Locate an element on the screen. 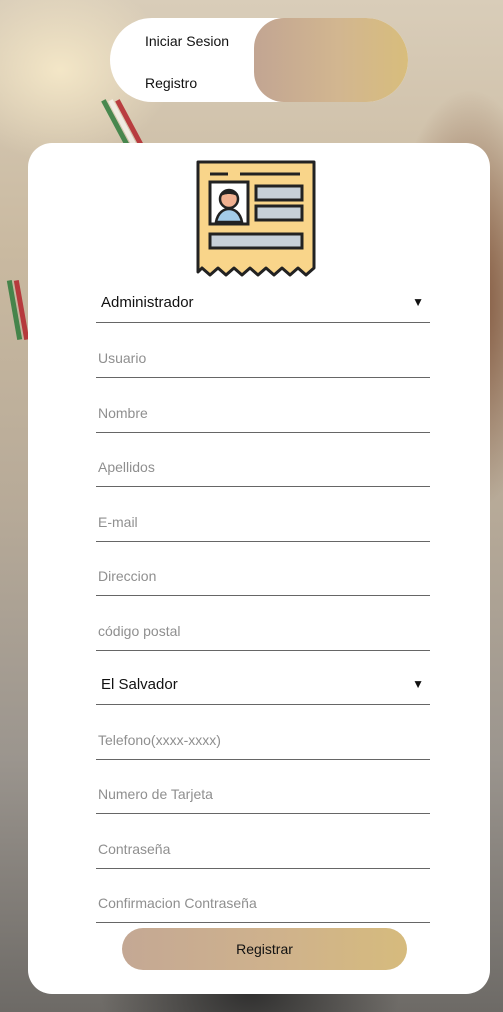  direccion-input: Direccion is located at coordinates (263, 574).